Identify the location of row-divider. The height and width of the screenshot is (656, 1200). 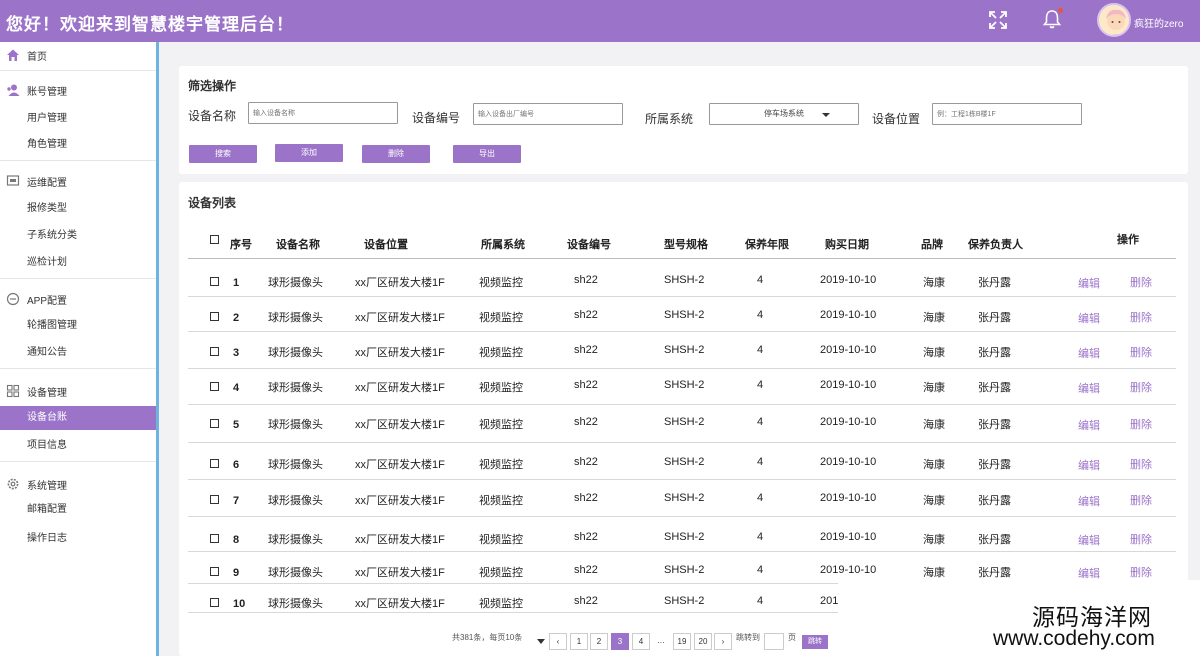
(682, 331).